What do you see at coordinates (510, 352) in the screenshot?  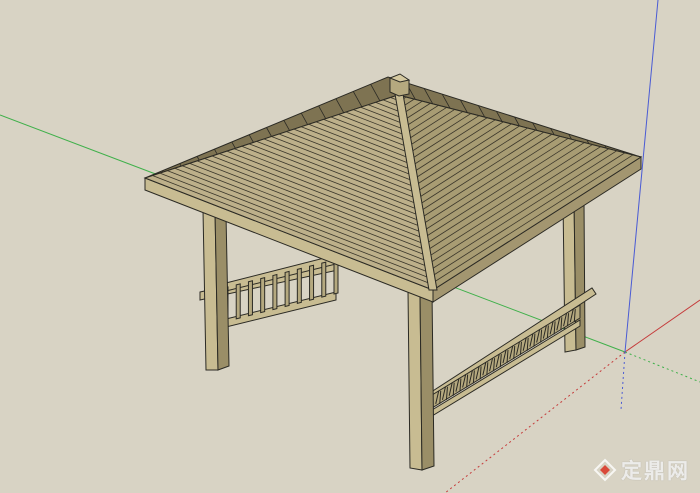 I see `rail-front-right` at bounding box center [510, 352].